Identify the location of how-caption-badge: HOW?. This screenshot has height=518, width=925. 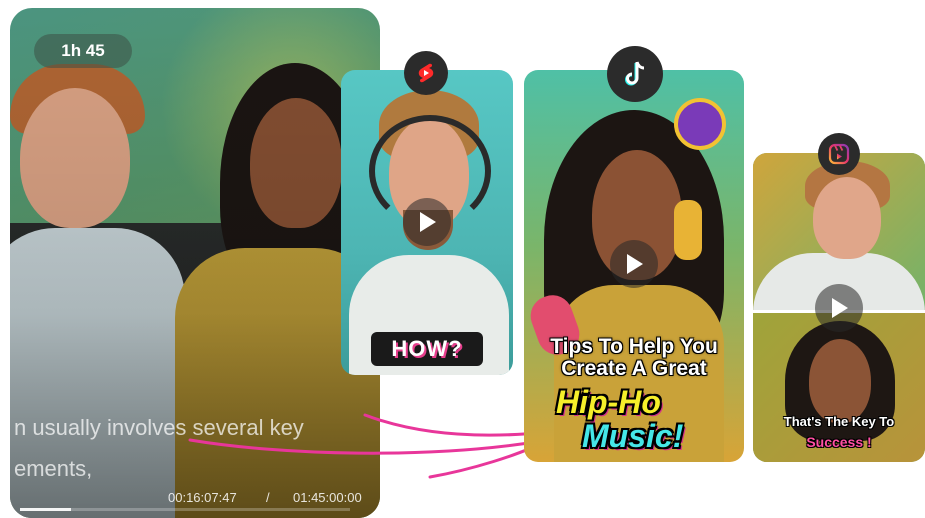
(427, 349).